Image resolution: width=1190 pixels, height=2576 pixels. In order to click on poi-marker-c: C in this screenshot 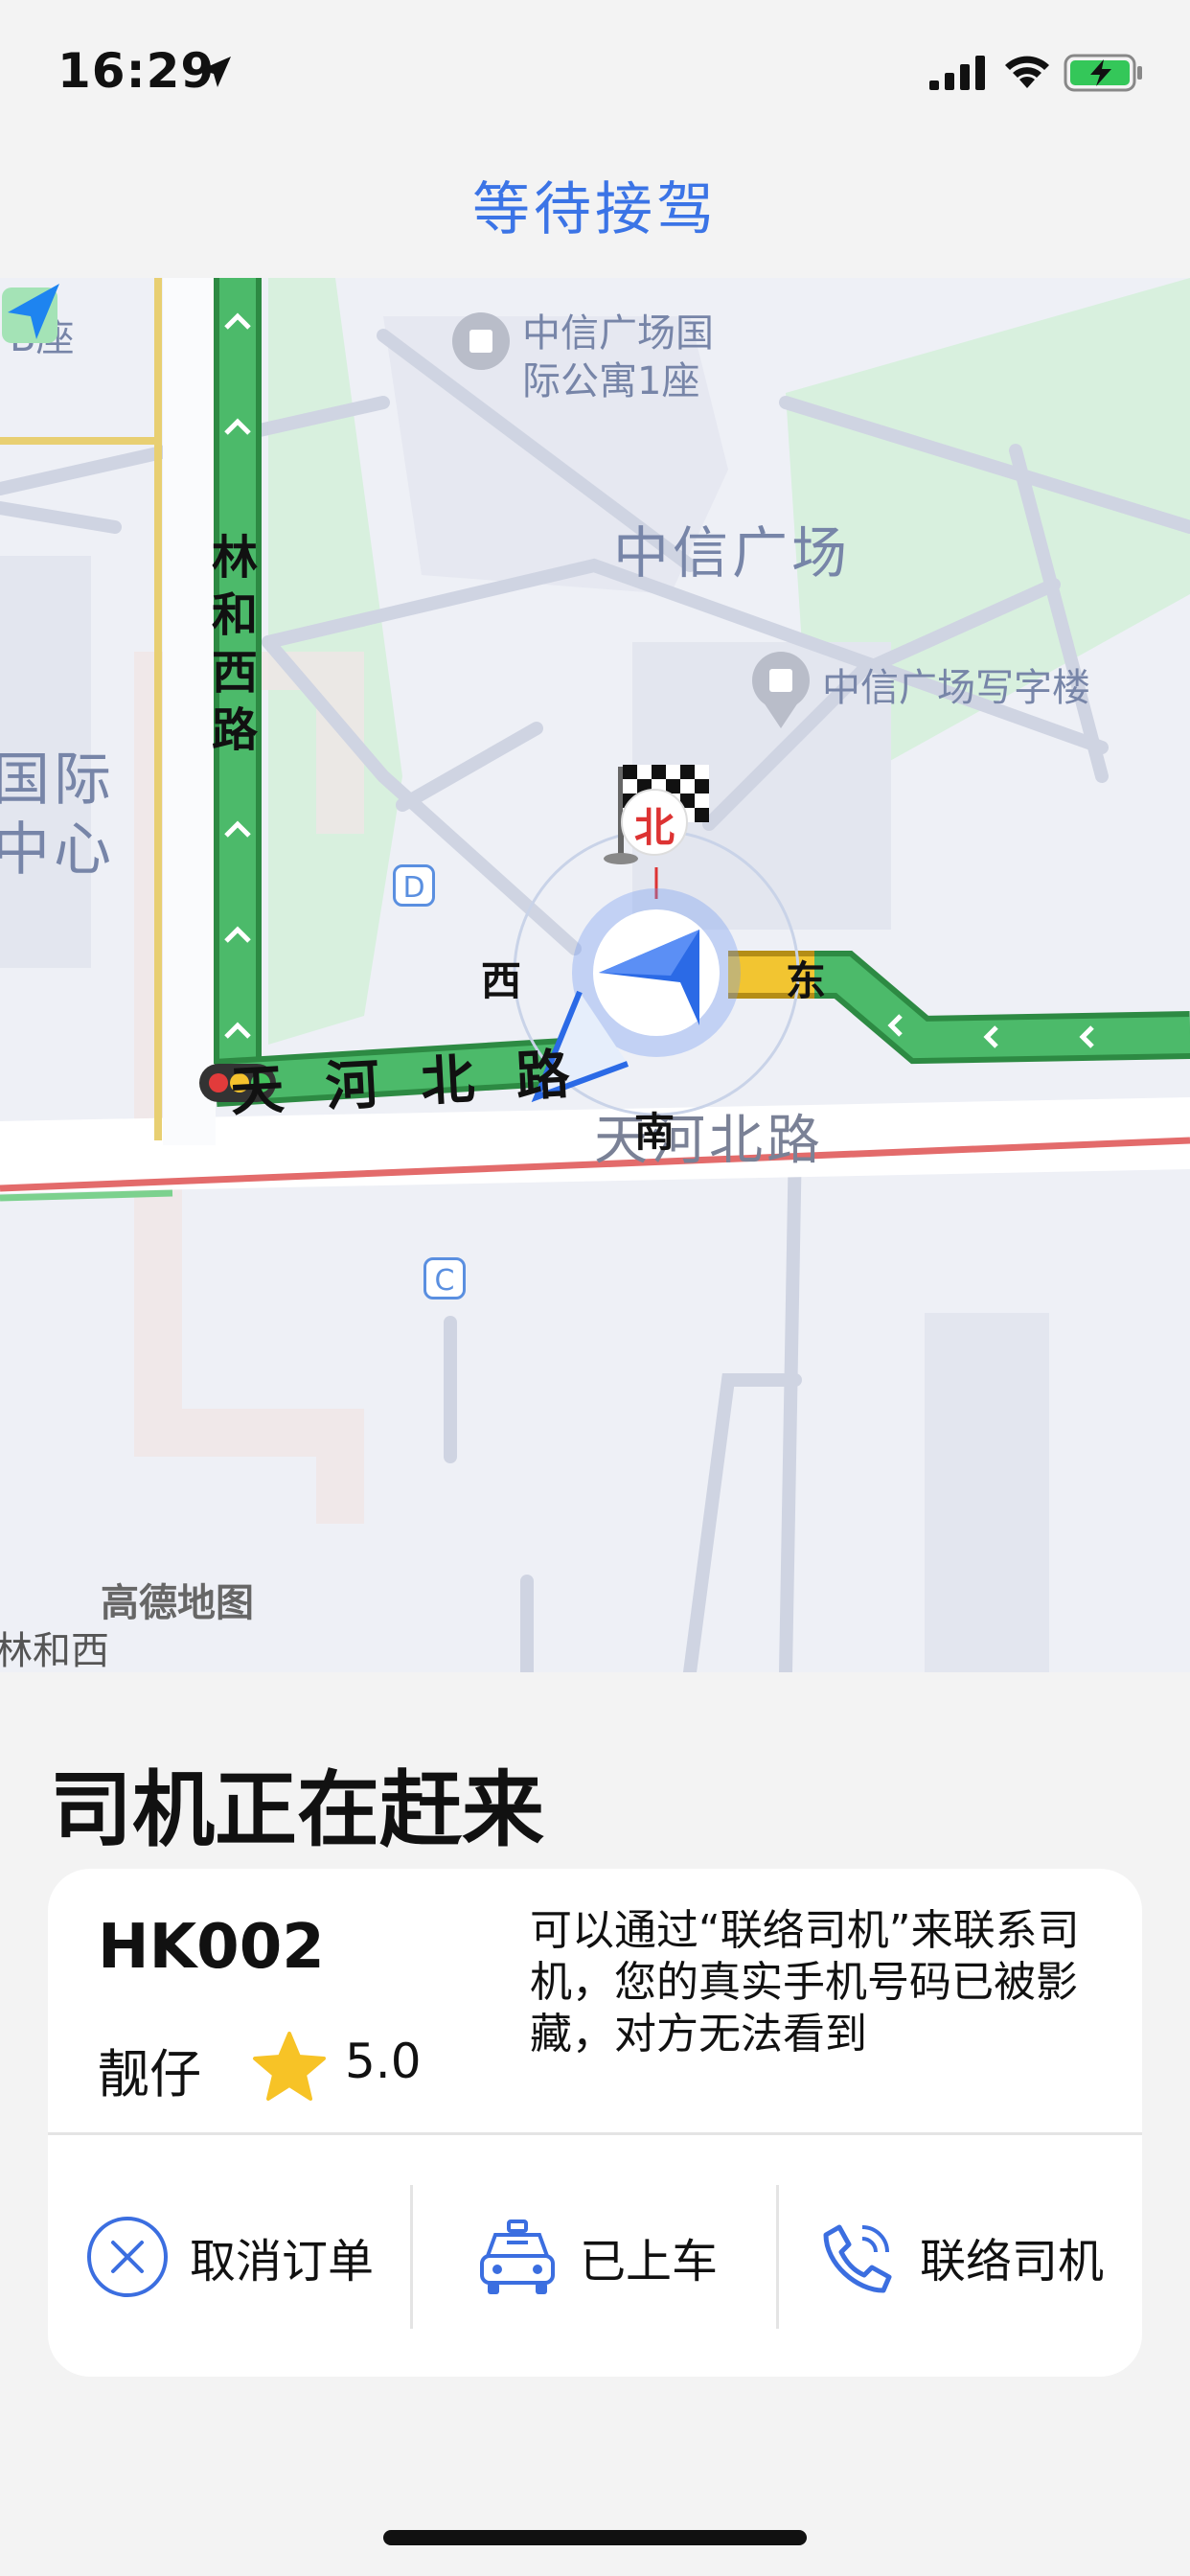, I will do `click(445, 1278)`.